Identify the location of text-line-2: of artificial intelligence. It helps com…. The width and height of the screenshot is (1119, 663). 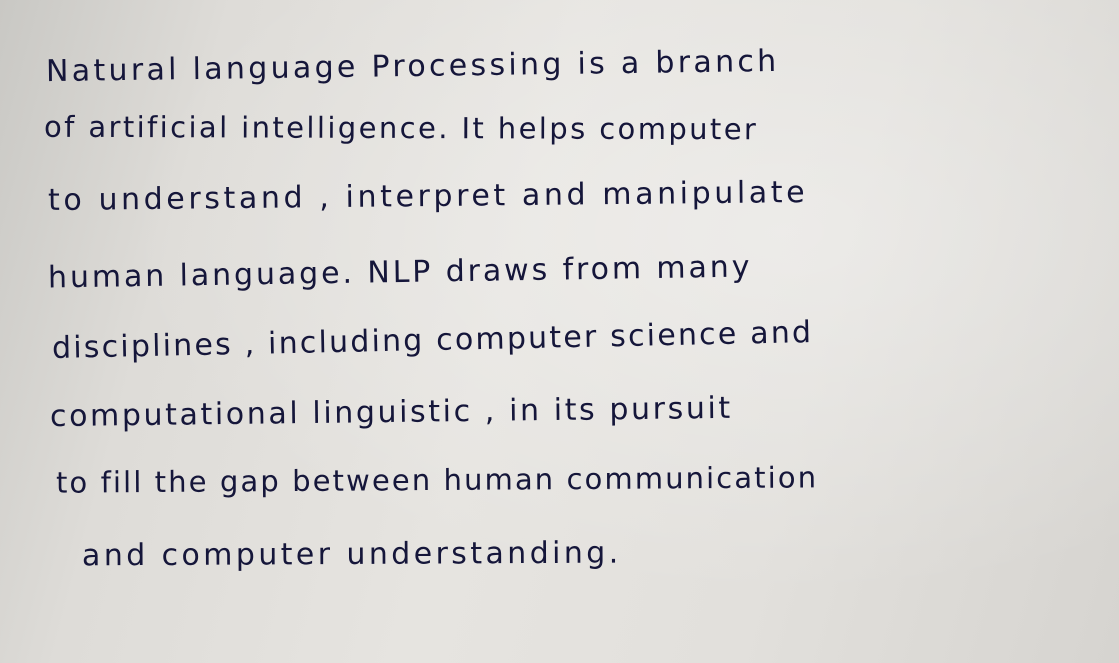
(401, 128).